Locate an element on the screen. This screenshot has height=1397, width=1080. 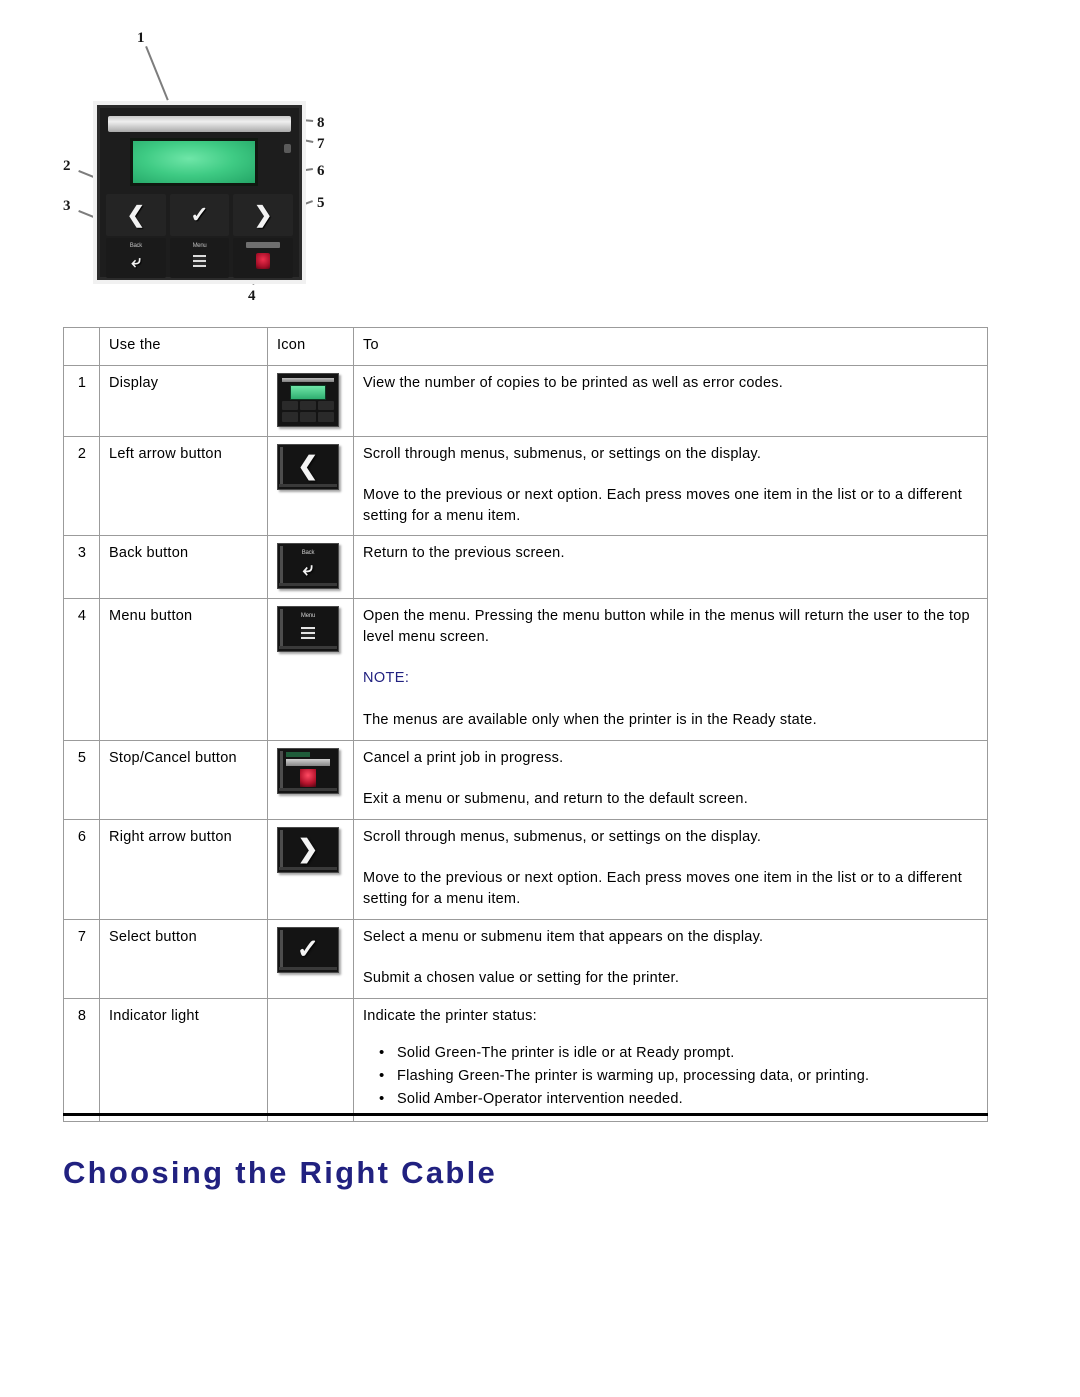
description-paragraph: Return to the previous screen. is located at coordinates (464, 553).